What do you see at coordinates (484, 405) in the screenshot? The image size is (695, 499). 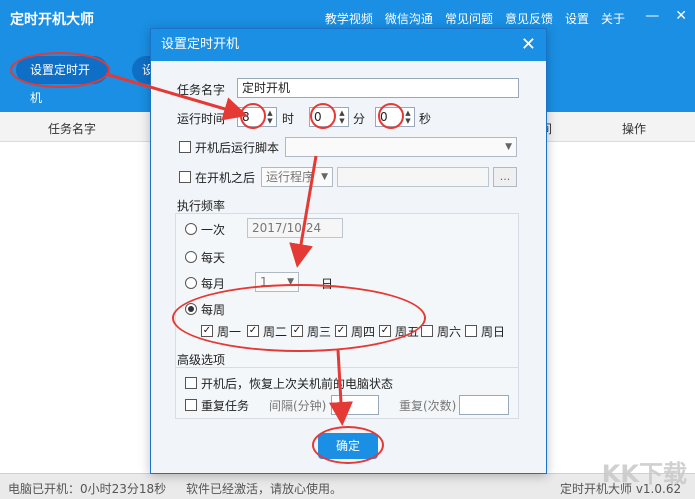 I see `repeat-count-input` at bounding box center [484, 405].